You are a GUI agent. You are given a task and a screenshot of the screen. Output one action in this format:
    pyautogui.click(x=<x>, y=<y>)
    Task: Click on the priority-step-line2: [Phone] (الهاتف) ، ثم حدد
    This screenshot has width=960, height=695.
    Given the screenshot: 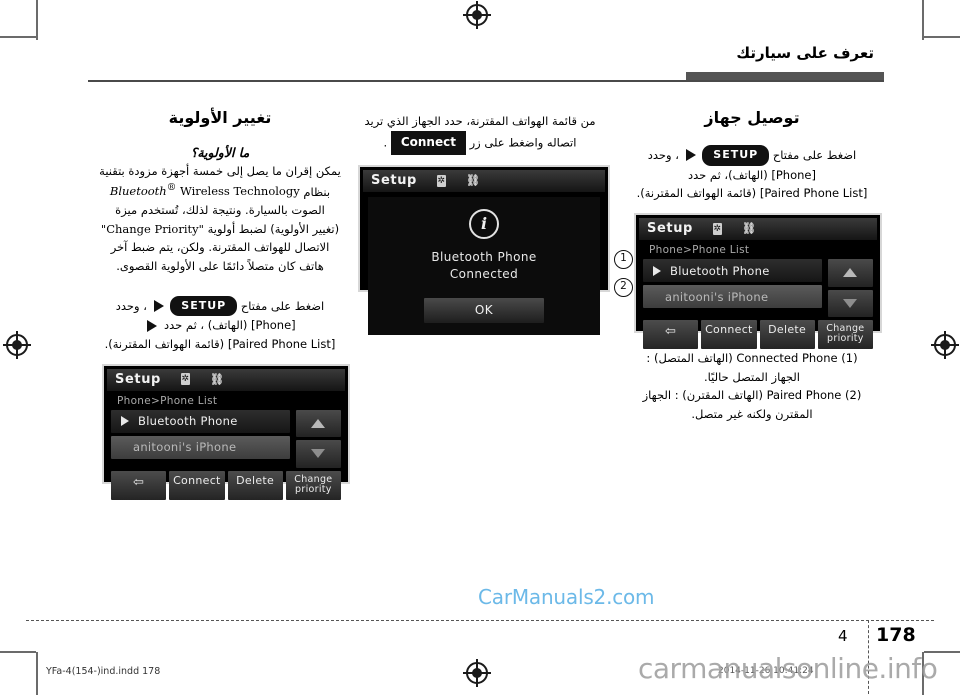 What is the action you would take?
    pyautogui.click(x=230, y=325)
    